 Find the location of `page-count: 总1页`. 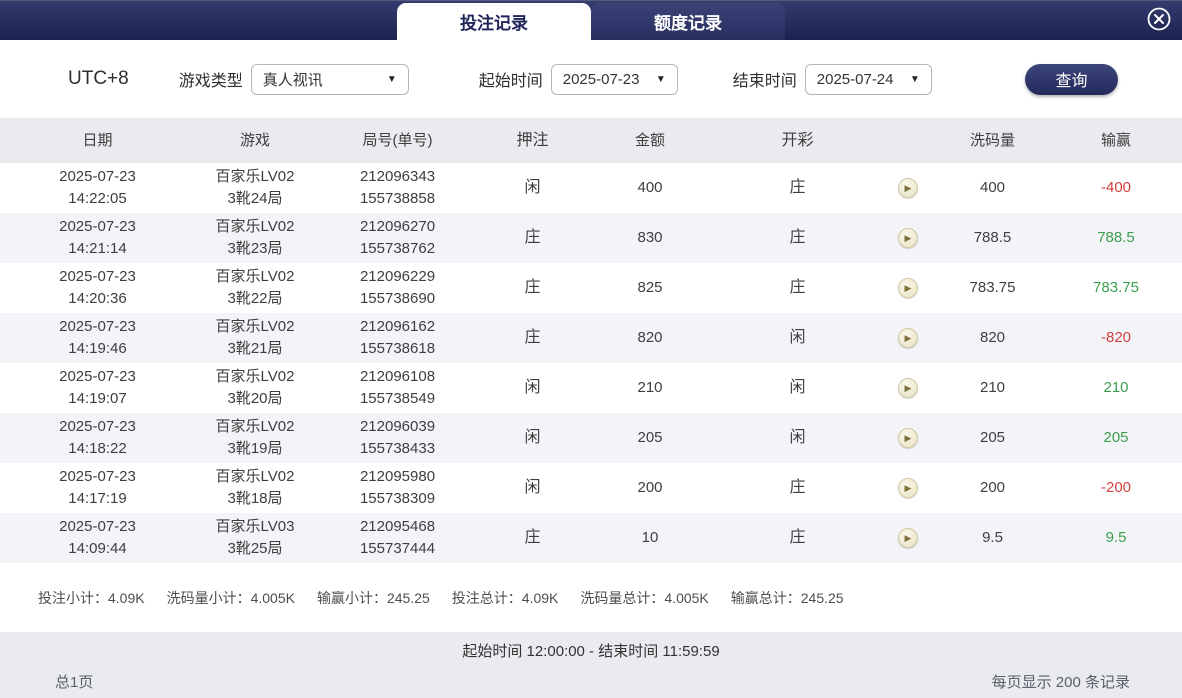

page-count: 总1页 is located at coordinates (74, 682).